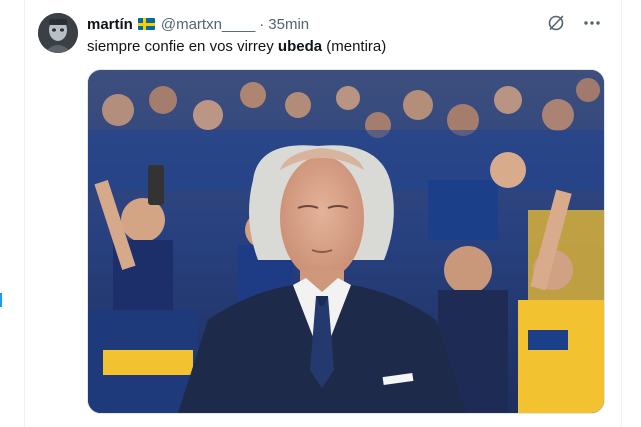 The image size is (641, 427). I want to click on more-icon, so click(592, 23).